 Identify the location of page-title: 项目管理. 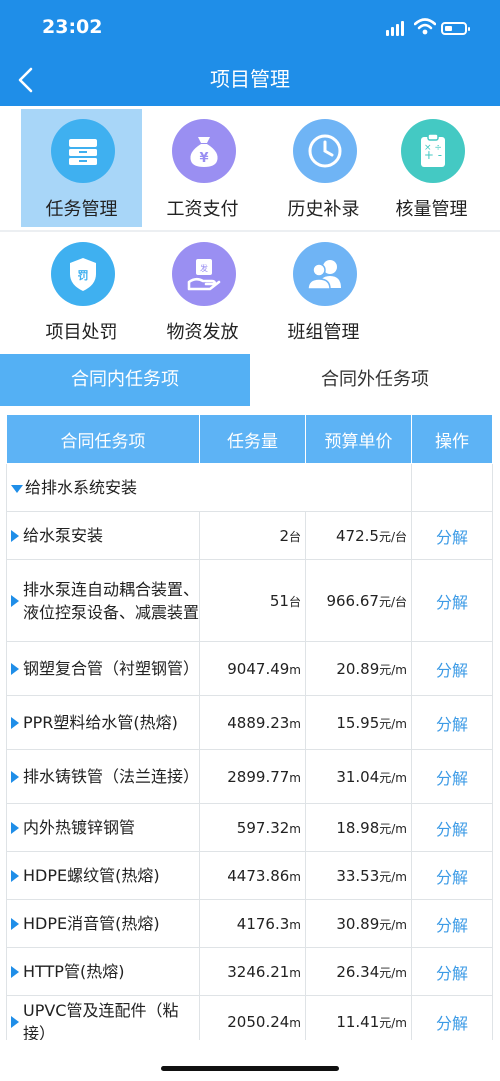
(250, 79).